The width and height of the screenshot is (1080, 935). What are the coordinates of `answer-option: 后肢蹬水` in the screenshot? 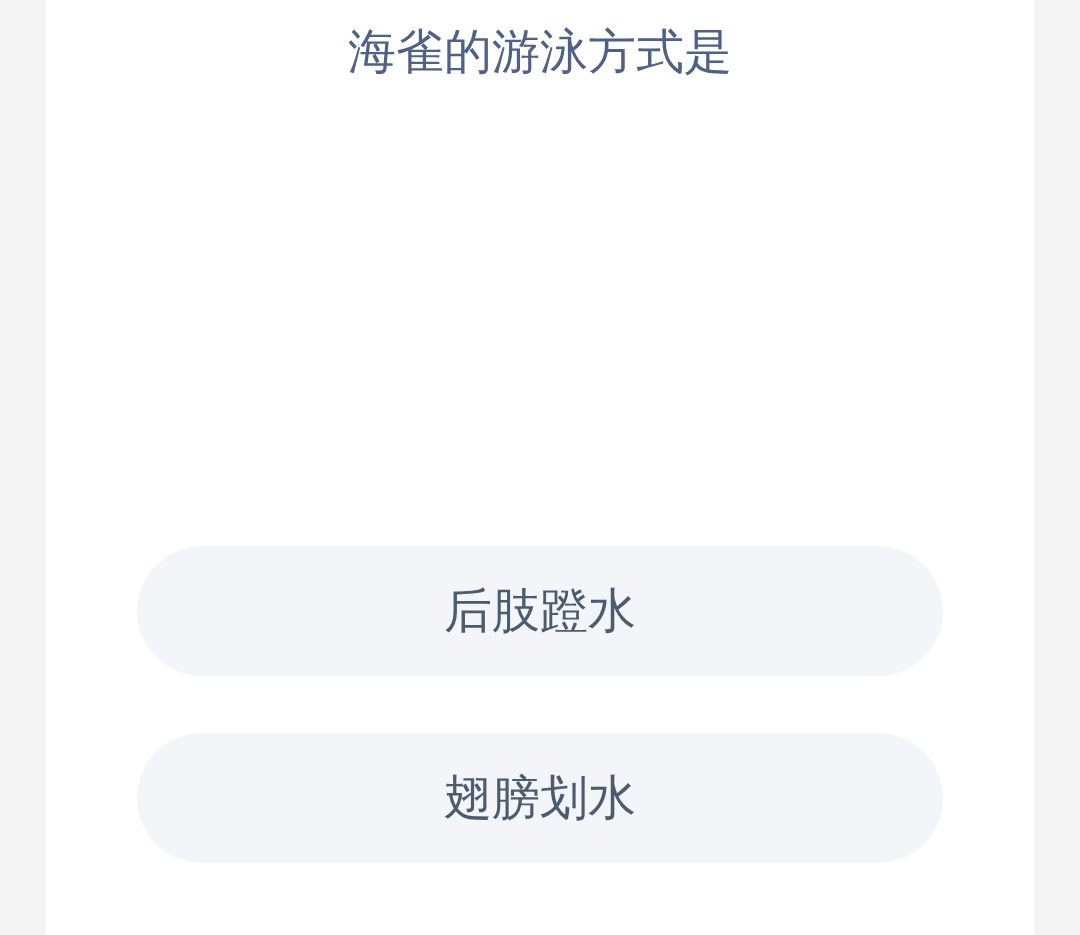 It's located at (540, 611).